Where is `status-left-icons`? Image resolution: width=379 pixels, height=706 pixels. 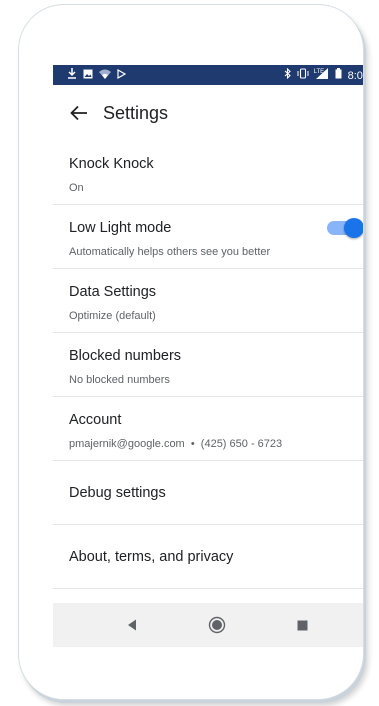 status-left-icons is located at coordinates (97, 75).